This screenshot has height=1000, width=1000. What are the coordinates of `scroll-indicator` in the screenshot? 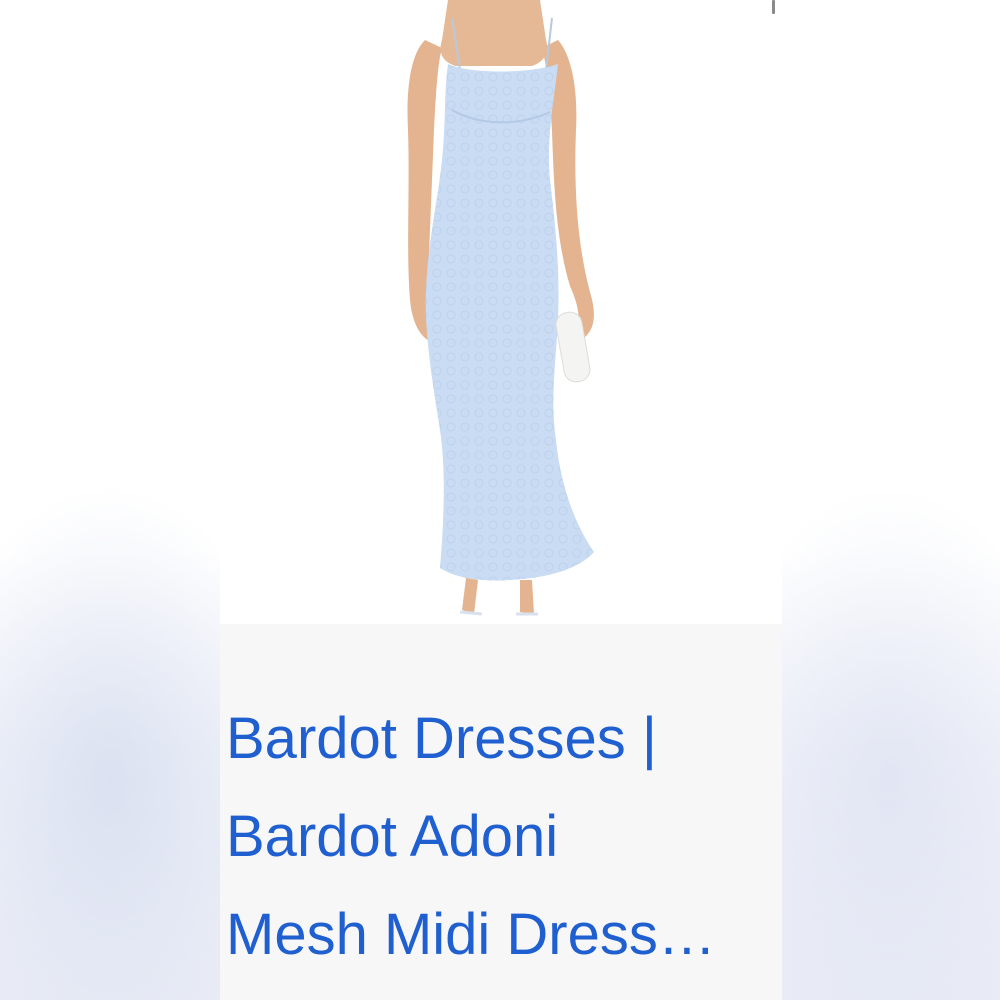 It's located at (773, 7).